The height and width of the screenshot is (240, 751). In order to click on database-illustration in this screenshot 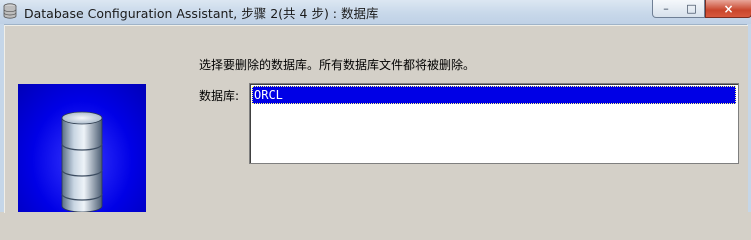, I will do `click(82, 148)`.